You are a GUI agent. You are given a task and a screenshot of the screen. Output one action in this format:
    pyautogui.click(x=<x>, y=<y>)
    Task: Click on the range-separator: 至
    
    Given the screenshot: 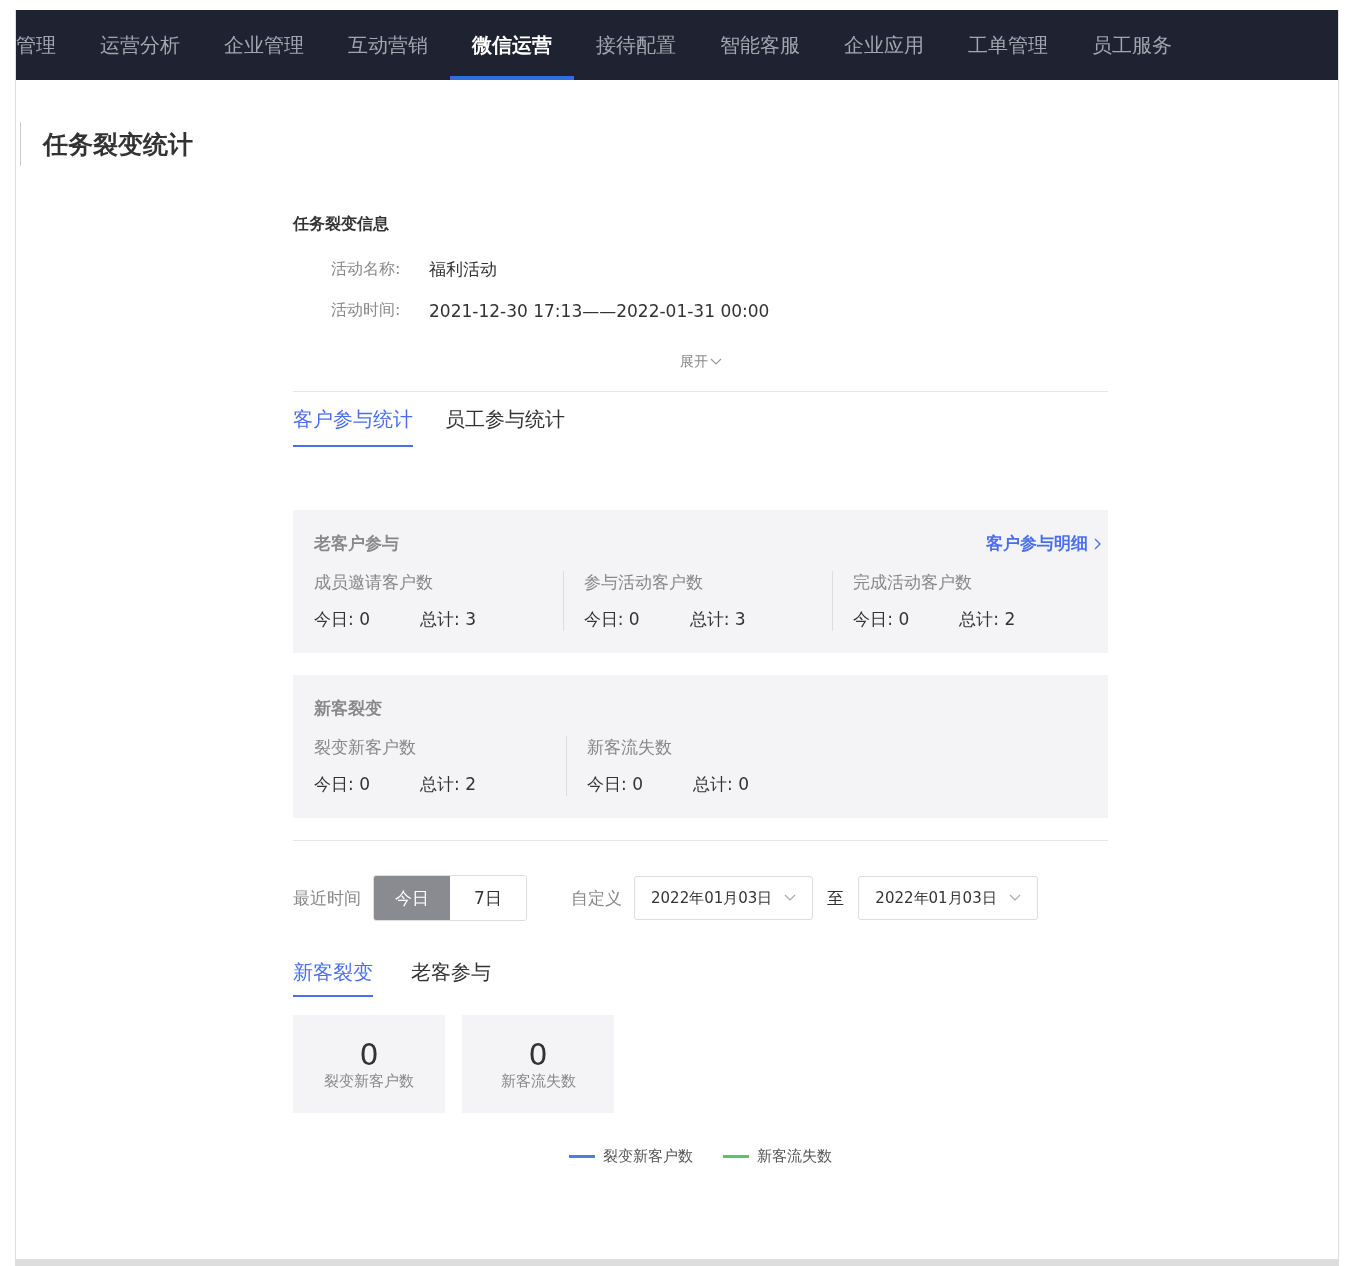 What is the action you would take?
    pyautogui.click(x=836, y=898)
    